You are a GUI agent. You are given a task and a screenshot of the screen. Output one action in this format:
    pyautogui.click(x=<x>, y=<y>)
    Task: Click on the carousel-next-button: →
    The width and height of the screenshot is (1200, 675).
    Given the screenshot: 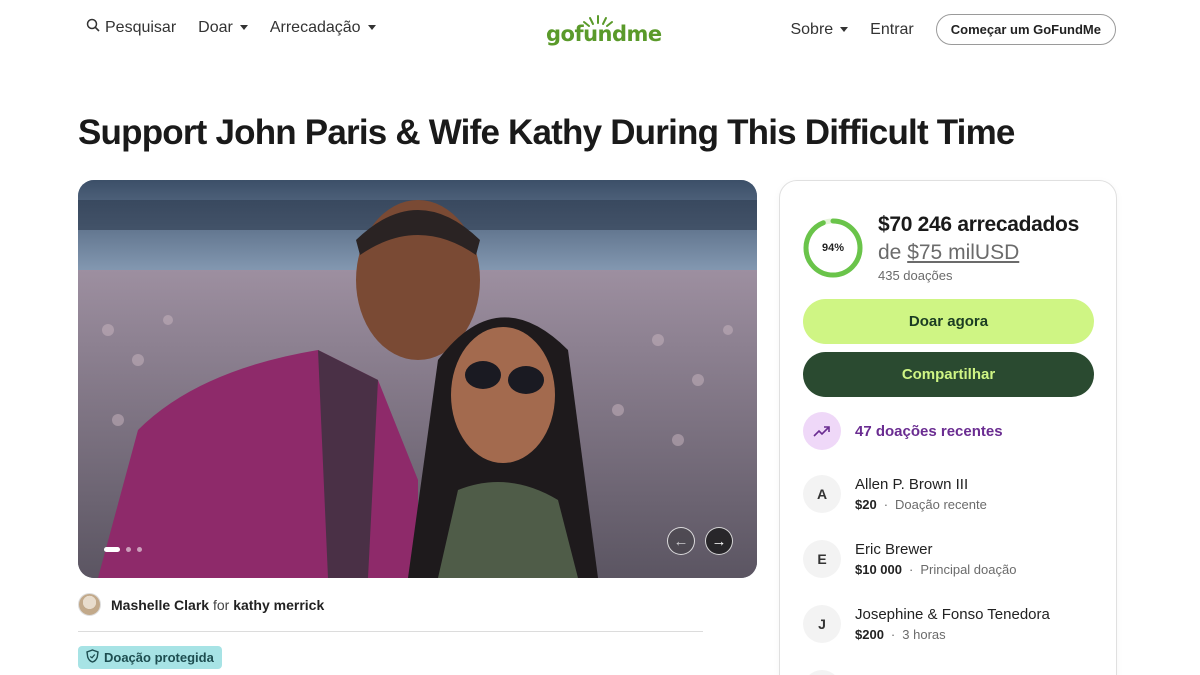 What is the action you would take?
    pyautogui.click(x=719, y=541)
    